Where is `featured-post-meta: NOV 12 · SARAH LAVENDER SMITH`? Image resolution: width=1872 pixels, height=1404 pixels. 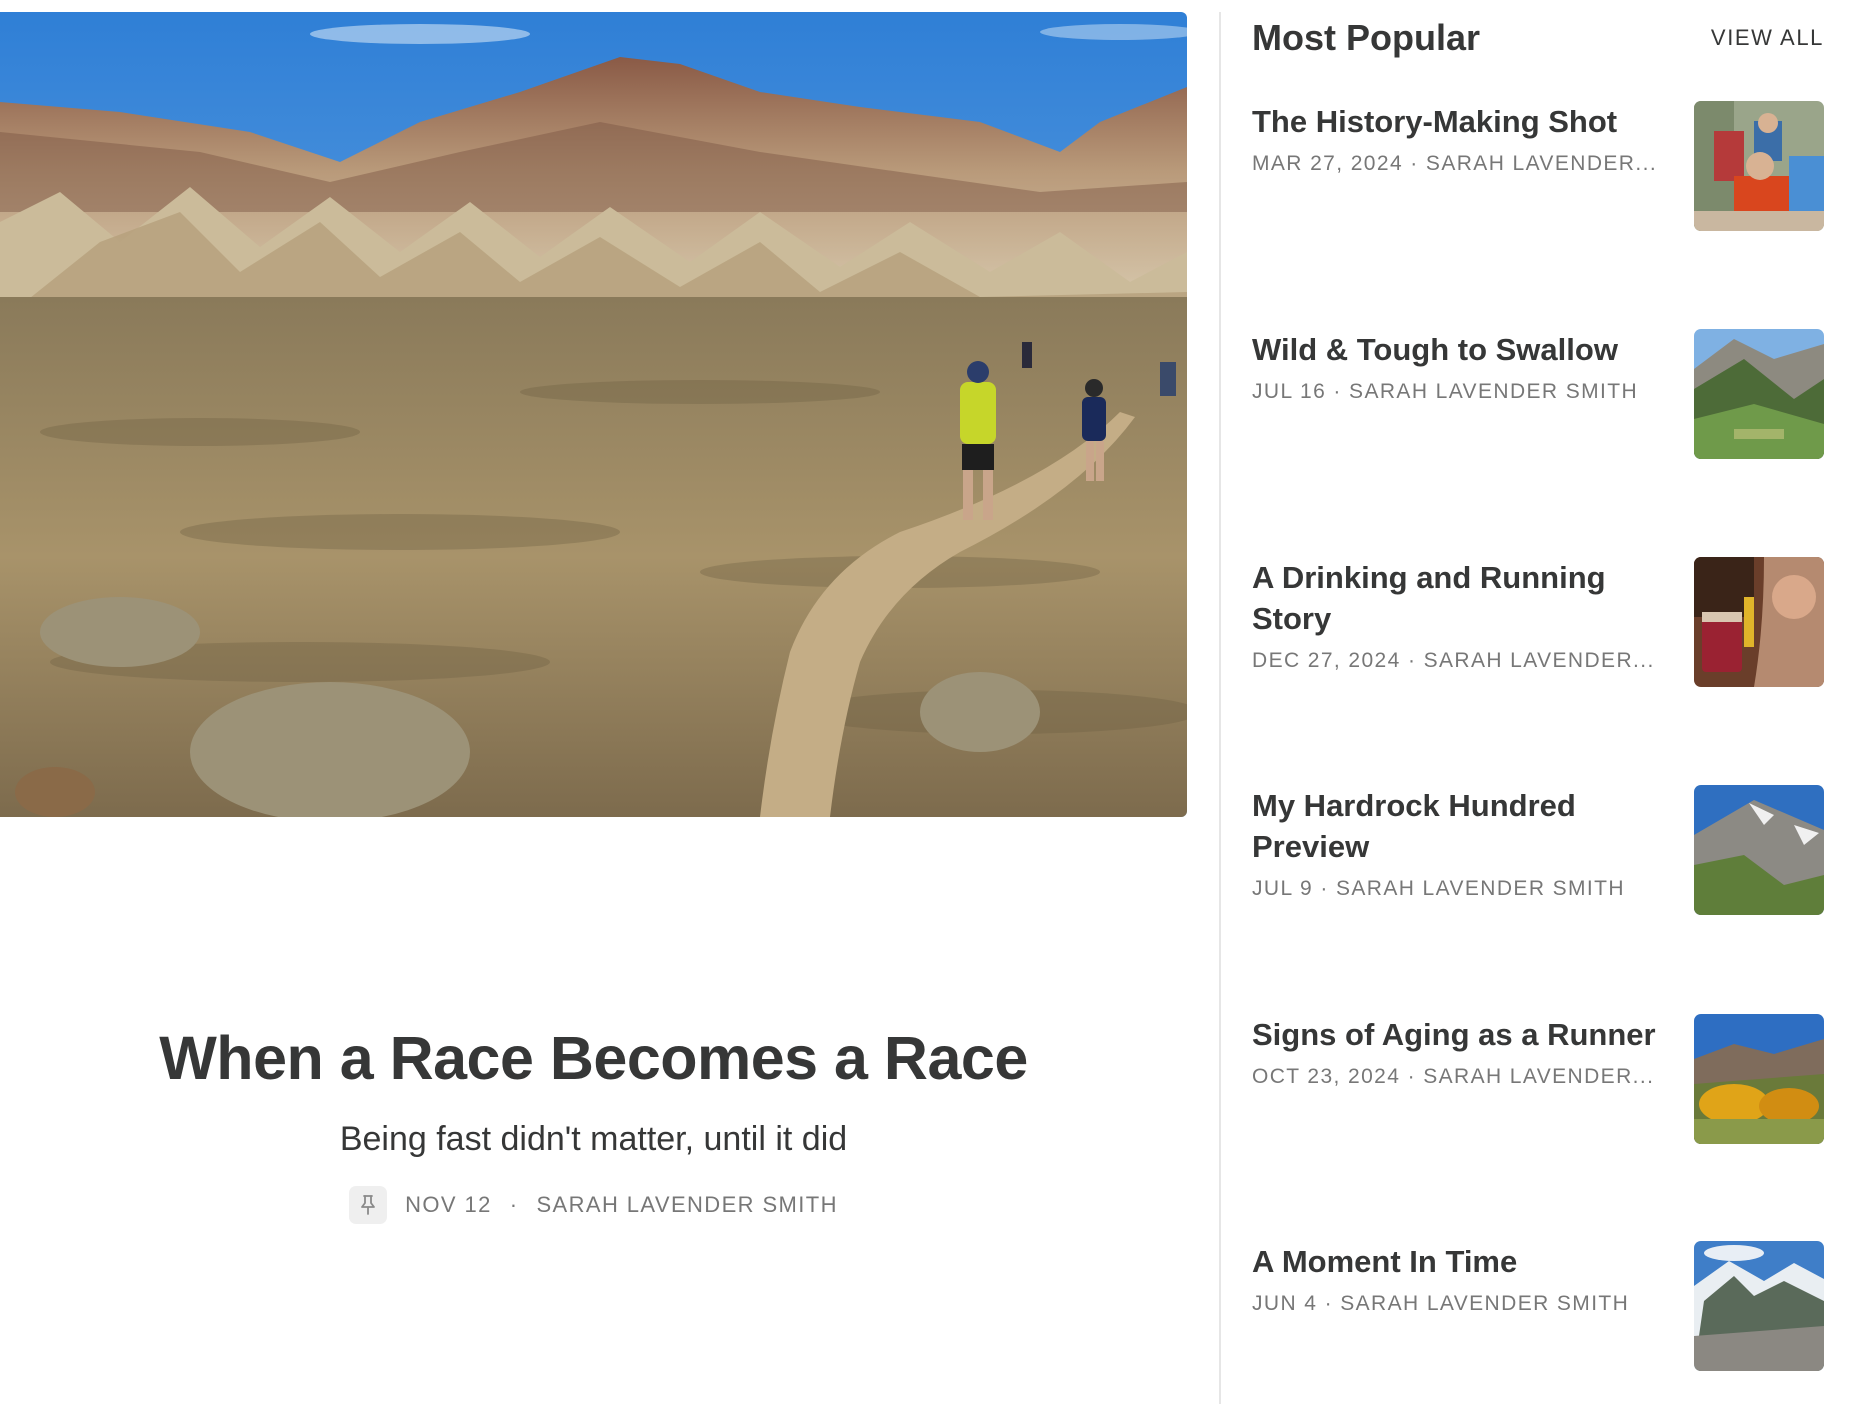 featured-post-meta: NOV 12 · SARAH LAVENDER SMITH is located at coordinates (593, 1205).